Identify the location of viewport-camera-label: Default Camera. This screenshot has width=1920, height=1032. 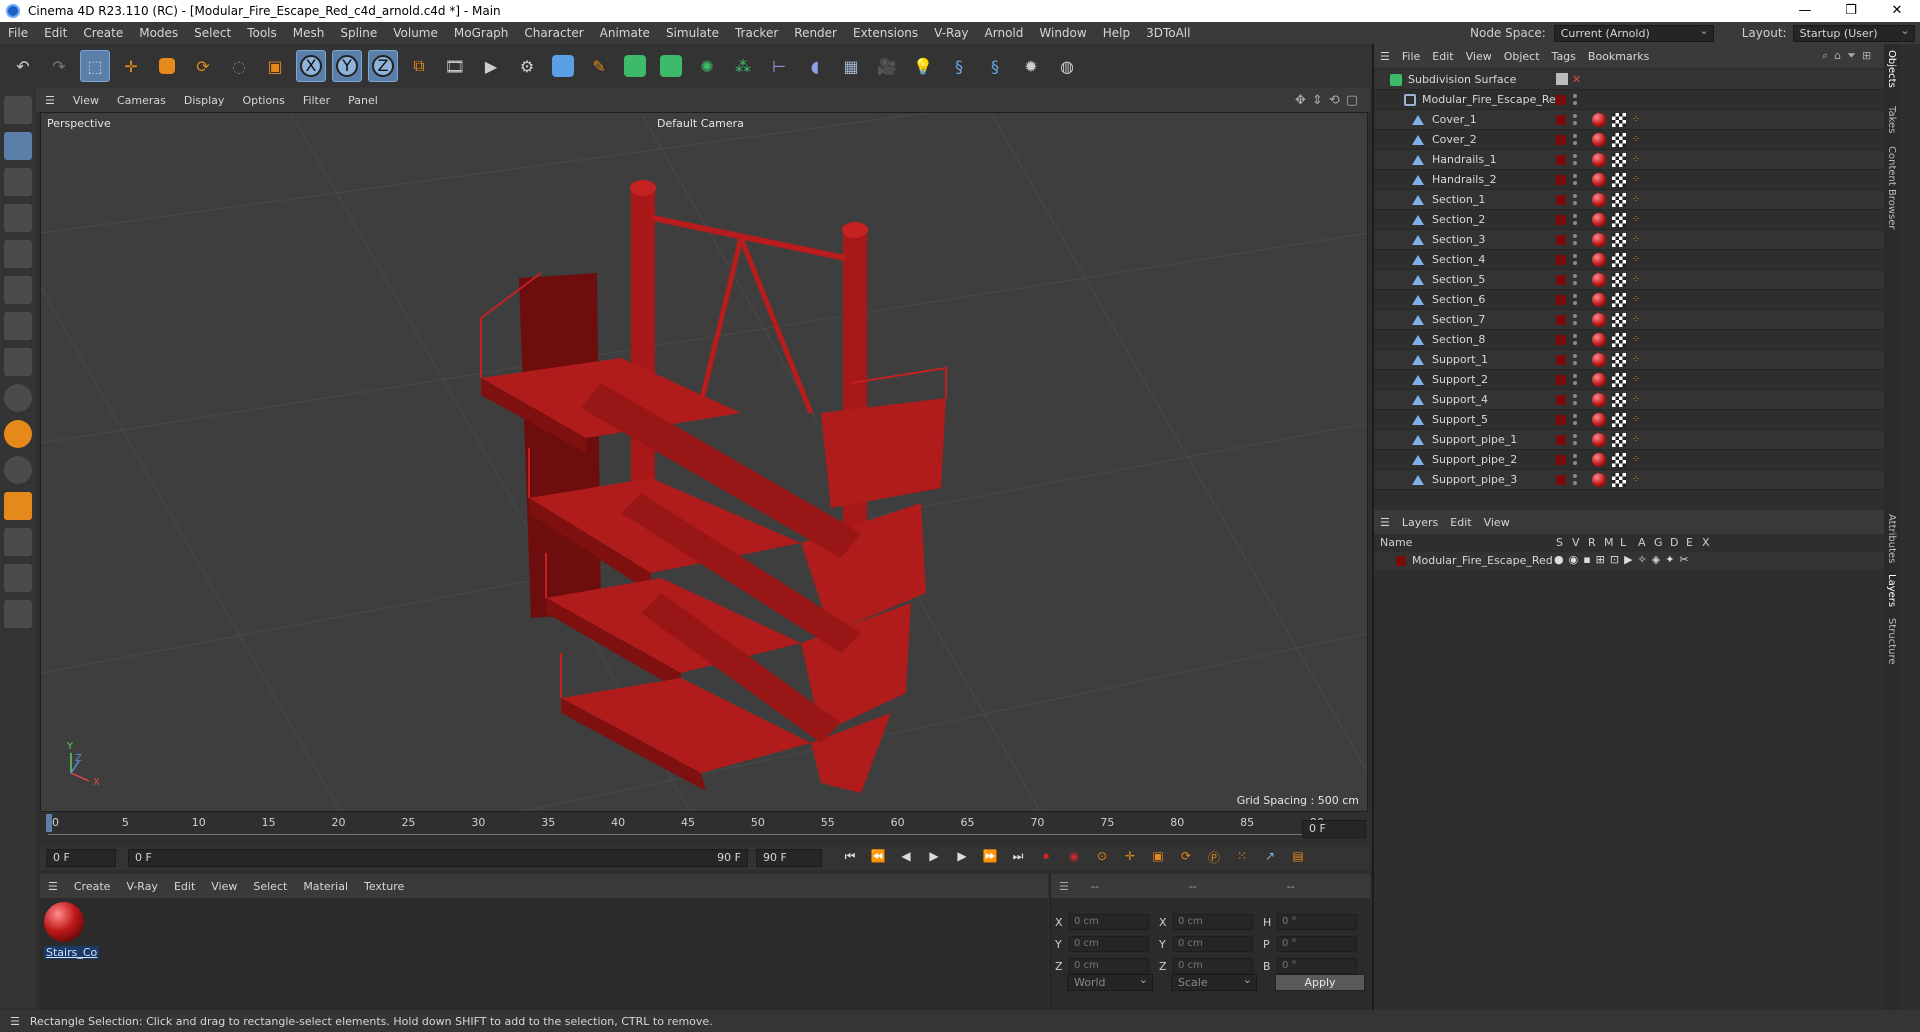
(700, 123).